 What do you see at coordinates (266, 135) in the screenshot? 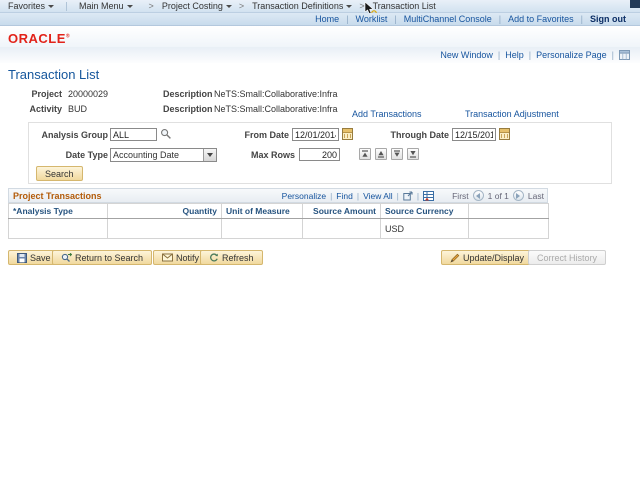
I see `from-date-label: From Date` at bounding box center [266, 135].